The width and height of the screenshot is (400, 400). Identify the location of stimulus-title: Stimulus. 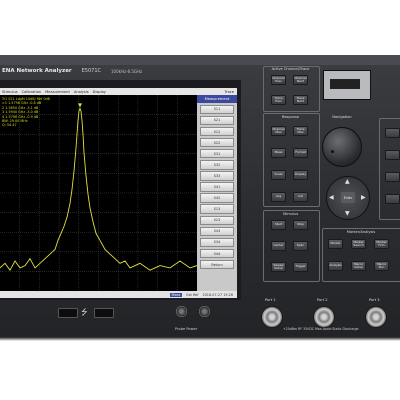
(290, 214).